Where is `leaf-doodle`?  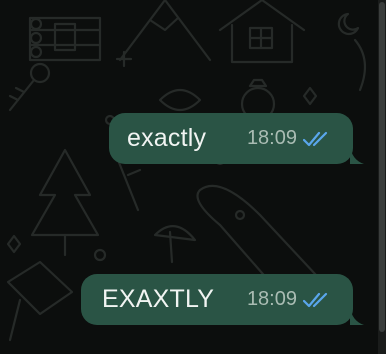 leaf-doodle is located at coordinates (180, 100).